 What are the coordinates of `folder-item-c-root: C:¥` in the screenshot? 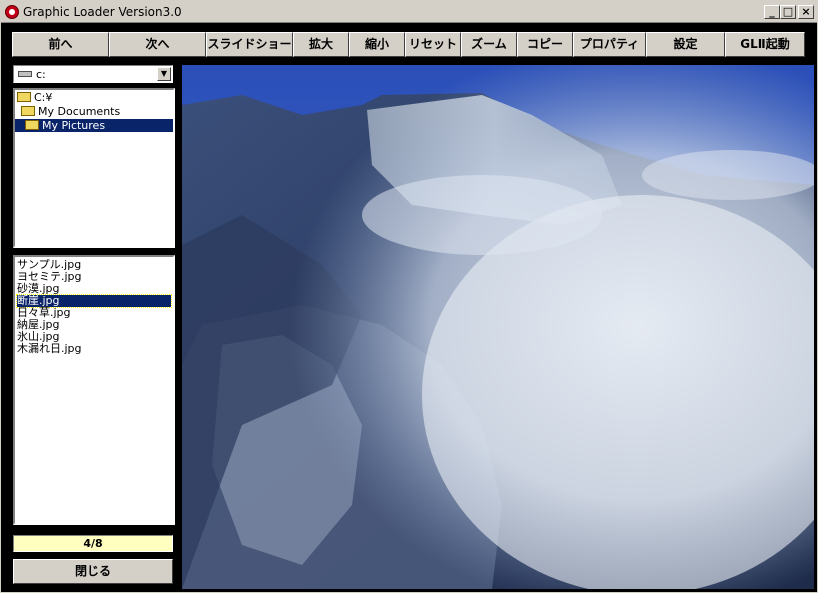 It's located at (34, 97).